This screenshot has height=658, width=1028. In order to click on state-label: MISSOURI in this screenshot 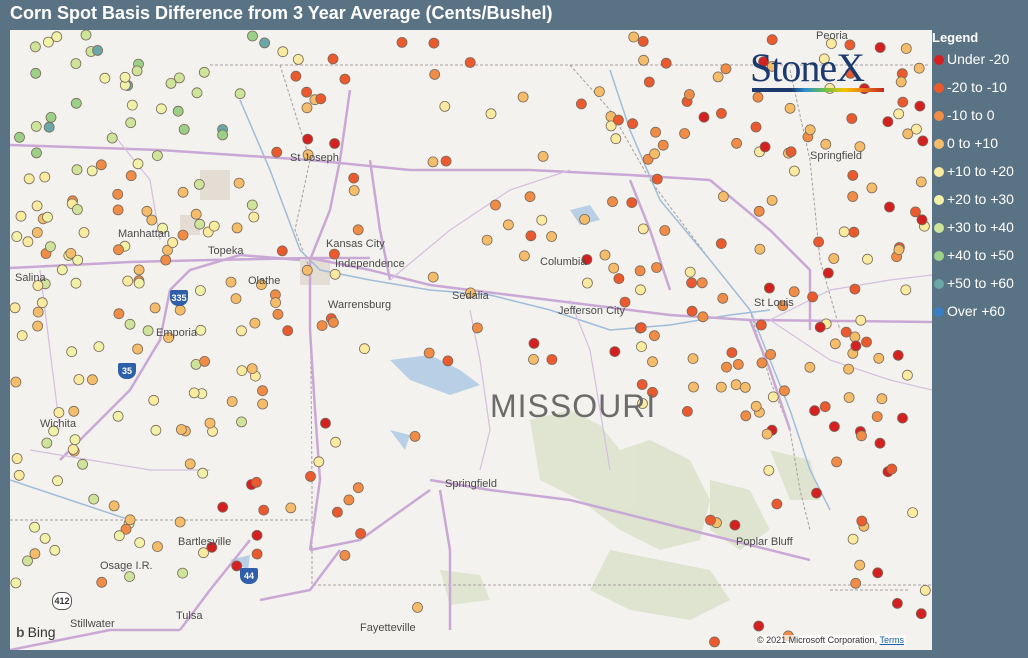, I will do `click(573, 406)`.